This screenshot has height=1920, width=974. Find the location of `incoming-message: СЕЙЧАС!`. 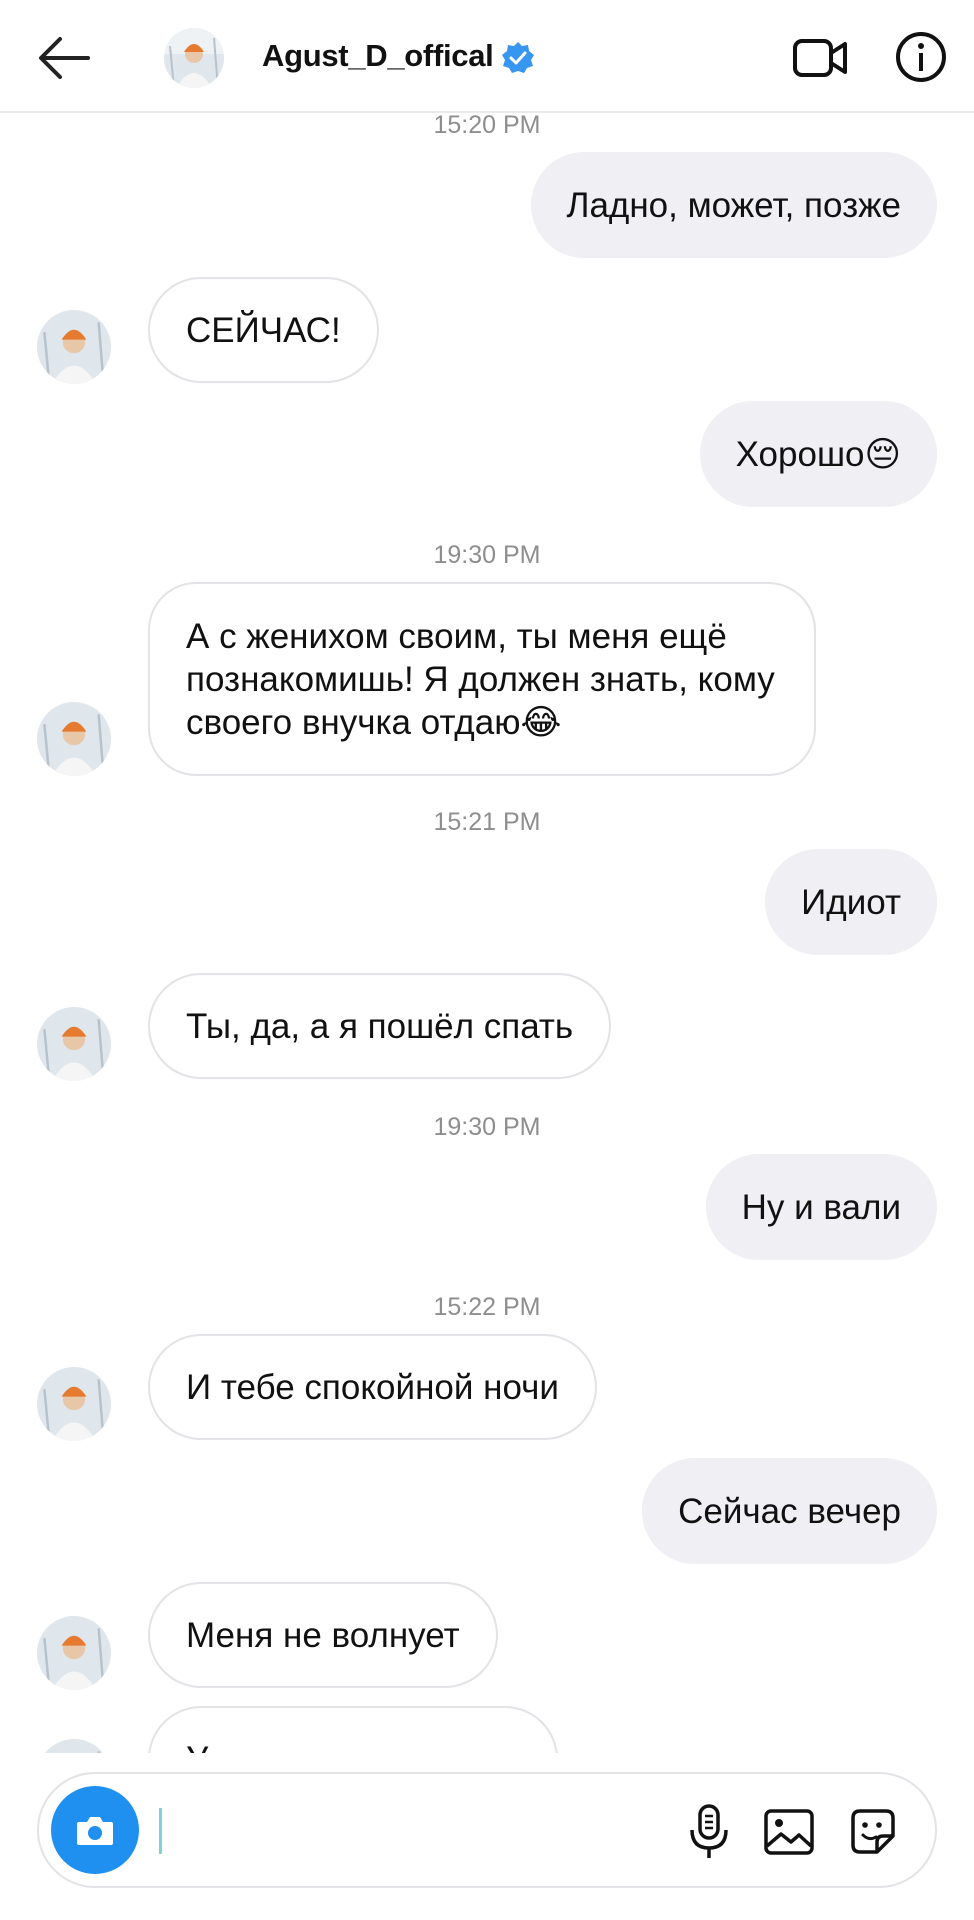

incoming-message: СЕЙЧАС! is located at coordinates (263, 330).